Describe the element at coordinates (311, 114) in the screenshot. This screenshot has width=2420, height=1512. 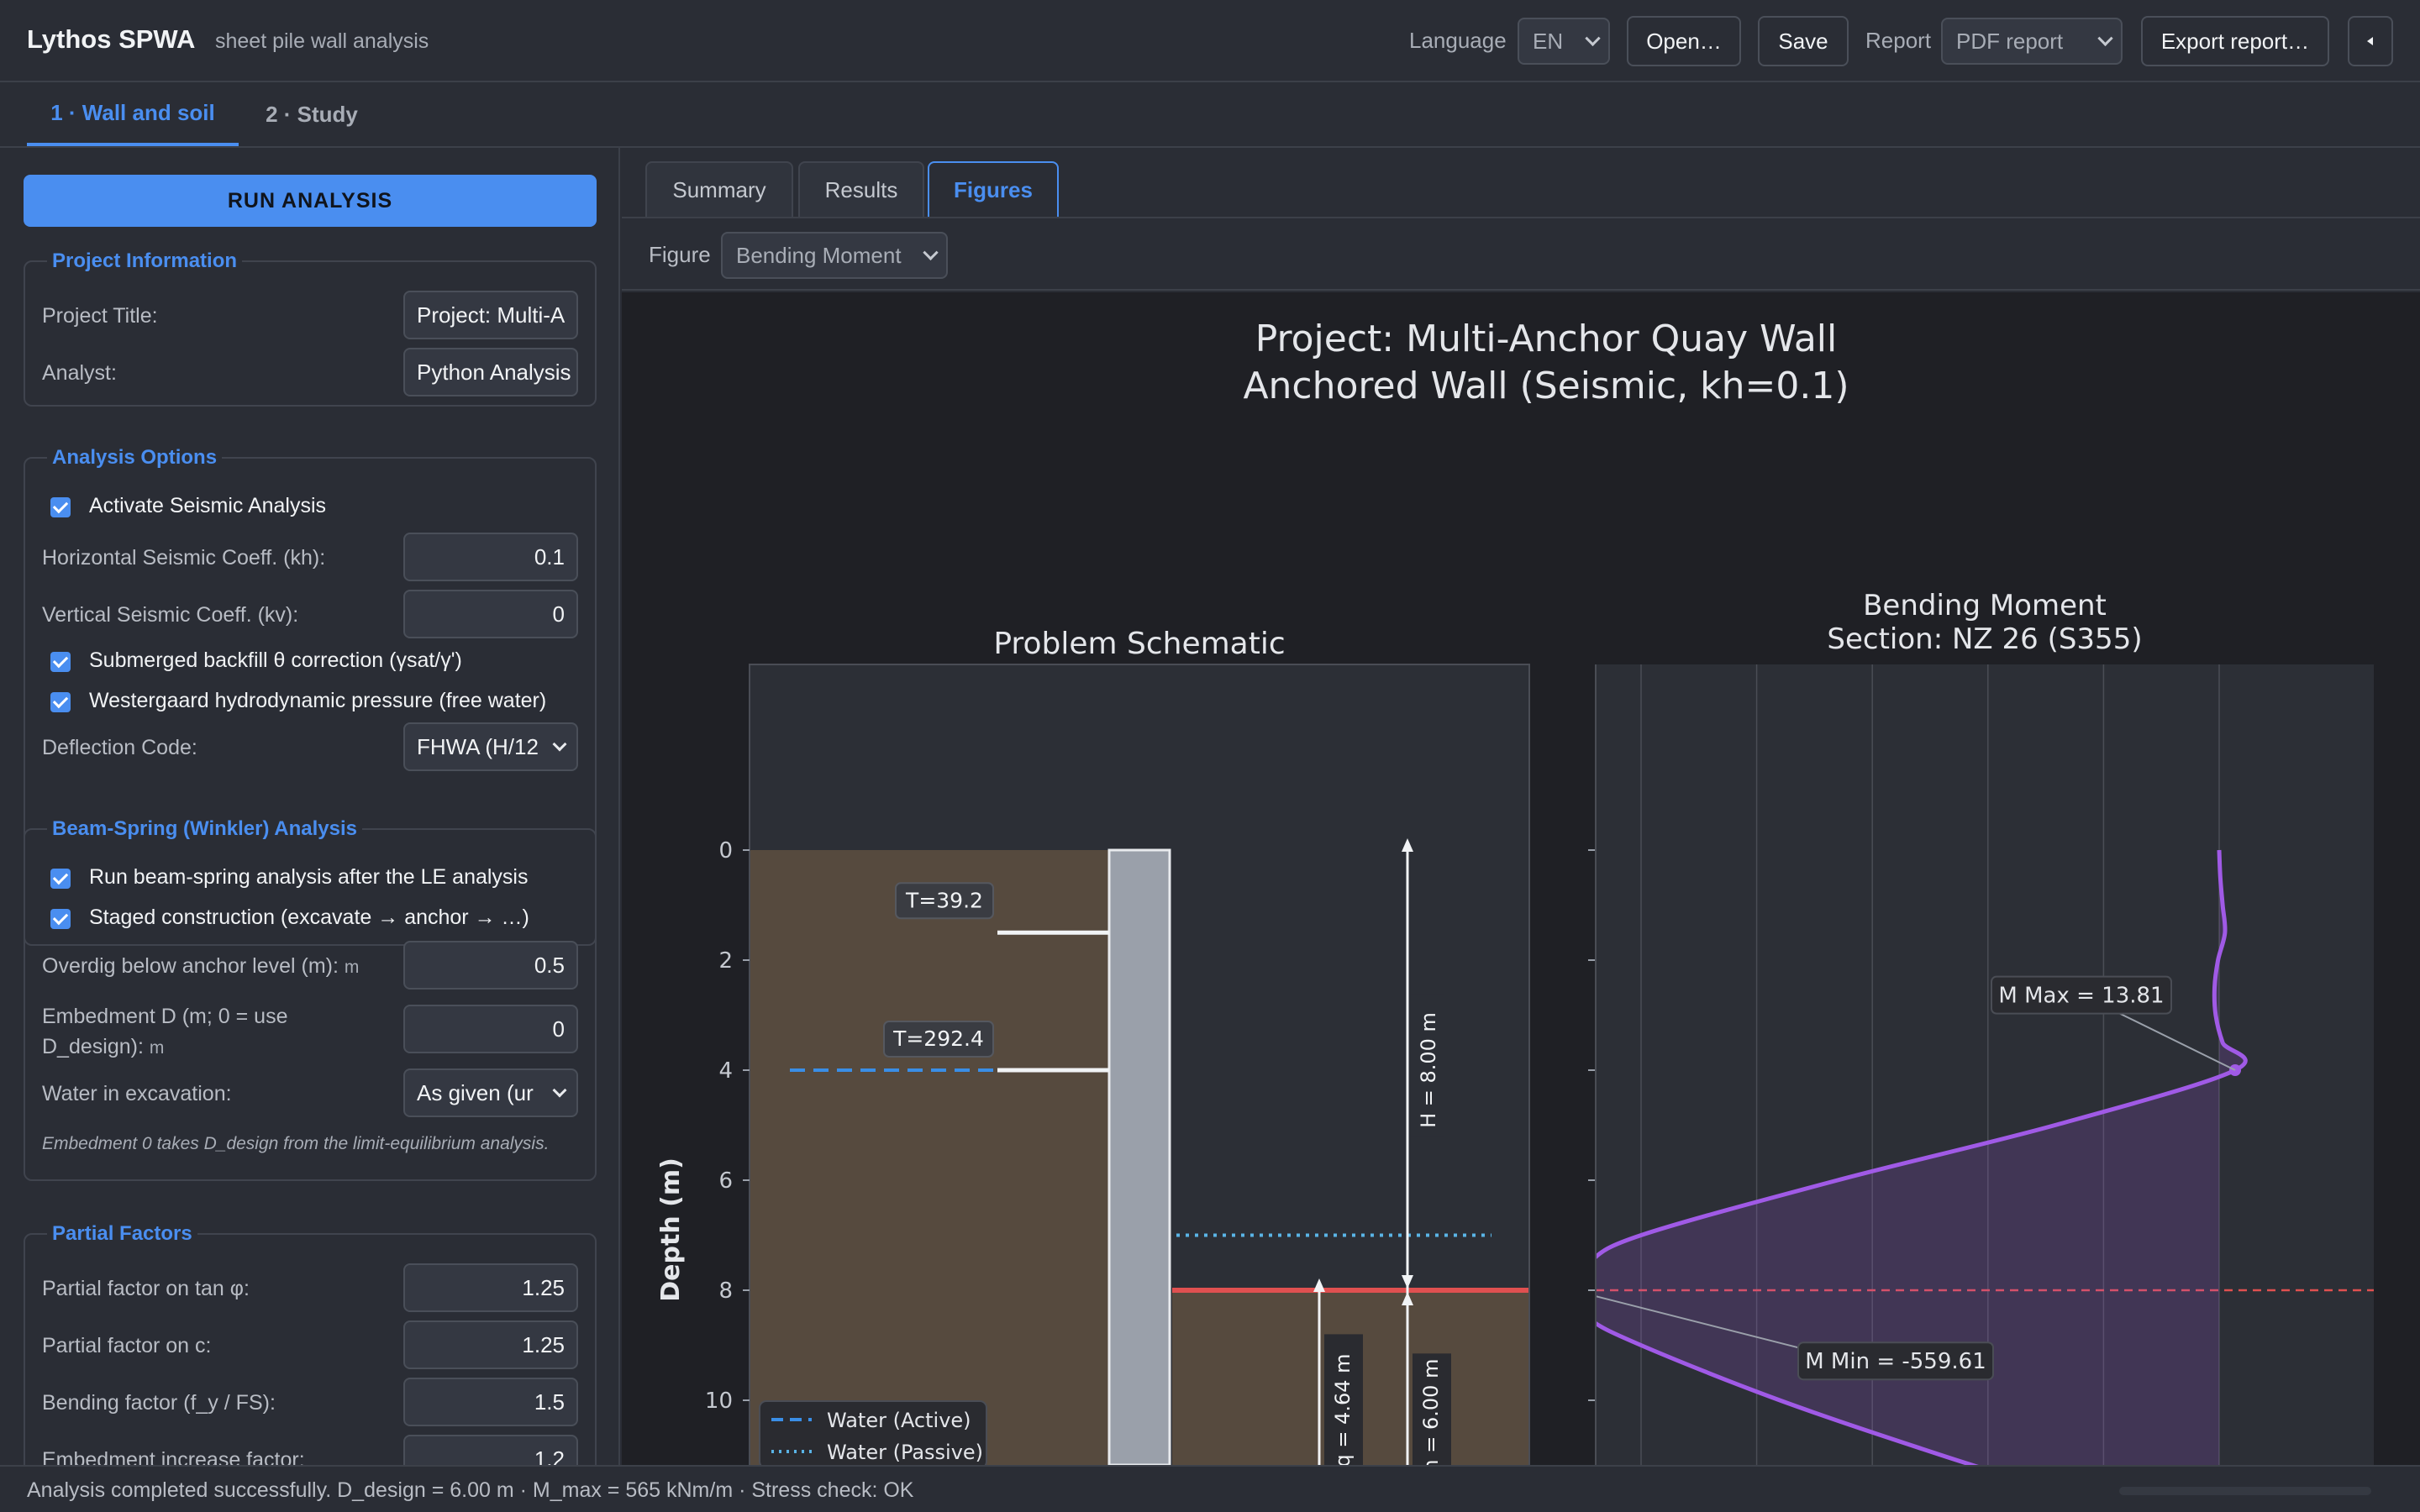
I see `tab-study: 2 · Study` at that location.